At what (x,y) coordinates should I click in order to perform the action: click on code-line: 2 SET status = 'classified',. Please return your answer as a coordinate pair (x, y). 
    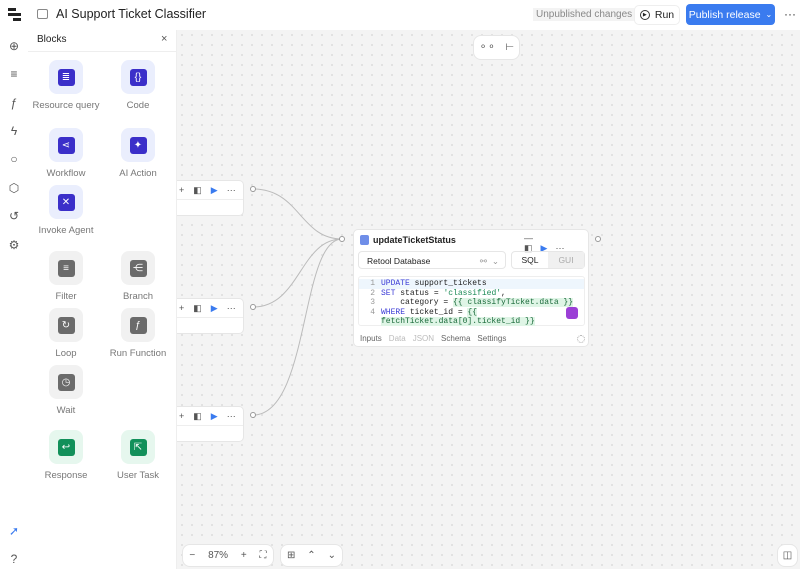
    Looking at the image, I should click on (438, 293).